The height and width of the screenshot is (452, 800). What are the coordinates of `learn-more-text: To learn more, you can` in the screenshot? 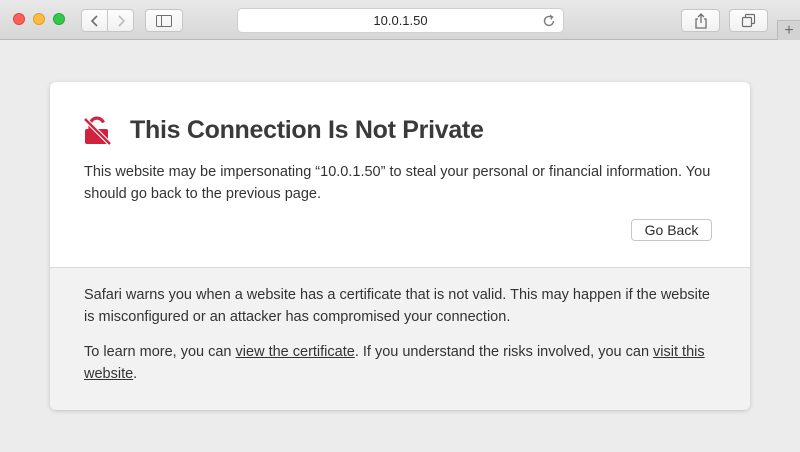 It's located at (160, 352).